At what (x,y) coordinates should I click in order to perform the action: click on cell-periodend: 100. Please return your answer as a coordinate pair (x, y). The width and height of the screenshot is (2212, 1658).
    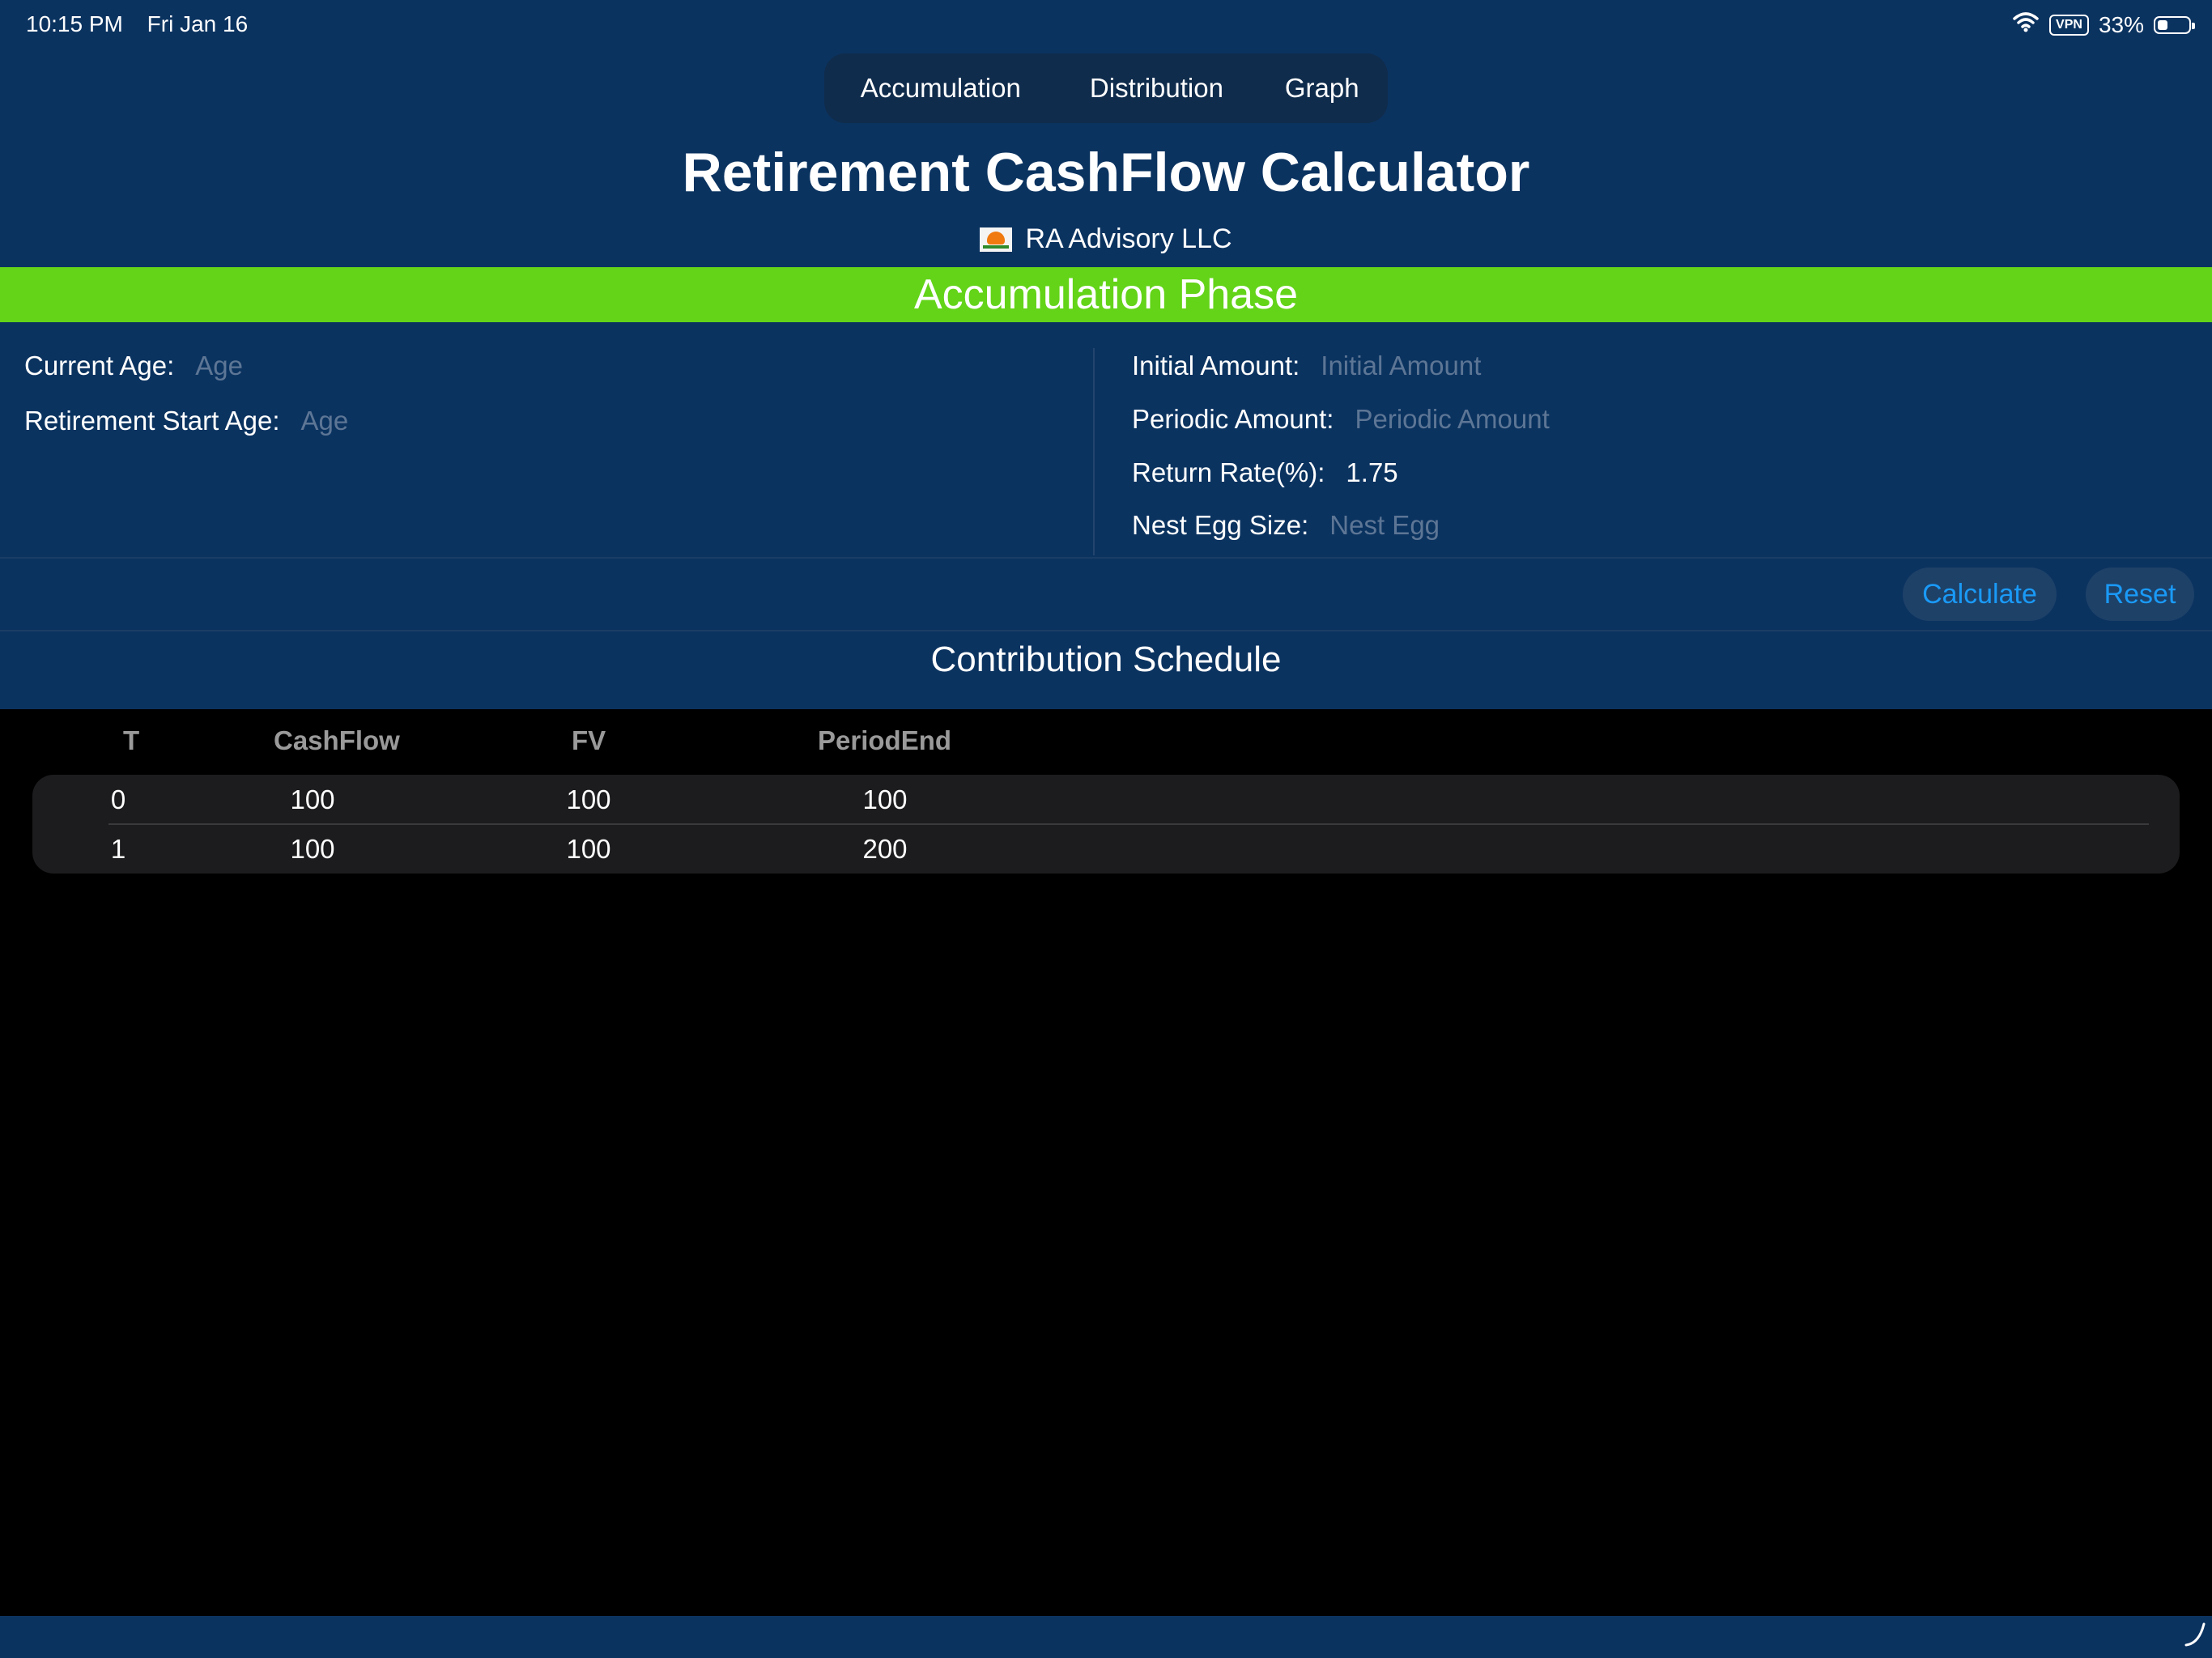
    Looking at the image, I should click on (885, 799).